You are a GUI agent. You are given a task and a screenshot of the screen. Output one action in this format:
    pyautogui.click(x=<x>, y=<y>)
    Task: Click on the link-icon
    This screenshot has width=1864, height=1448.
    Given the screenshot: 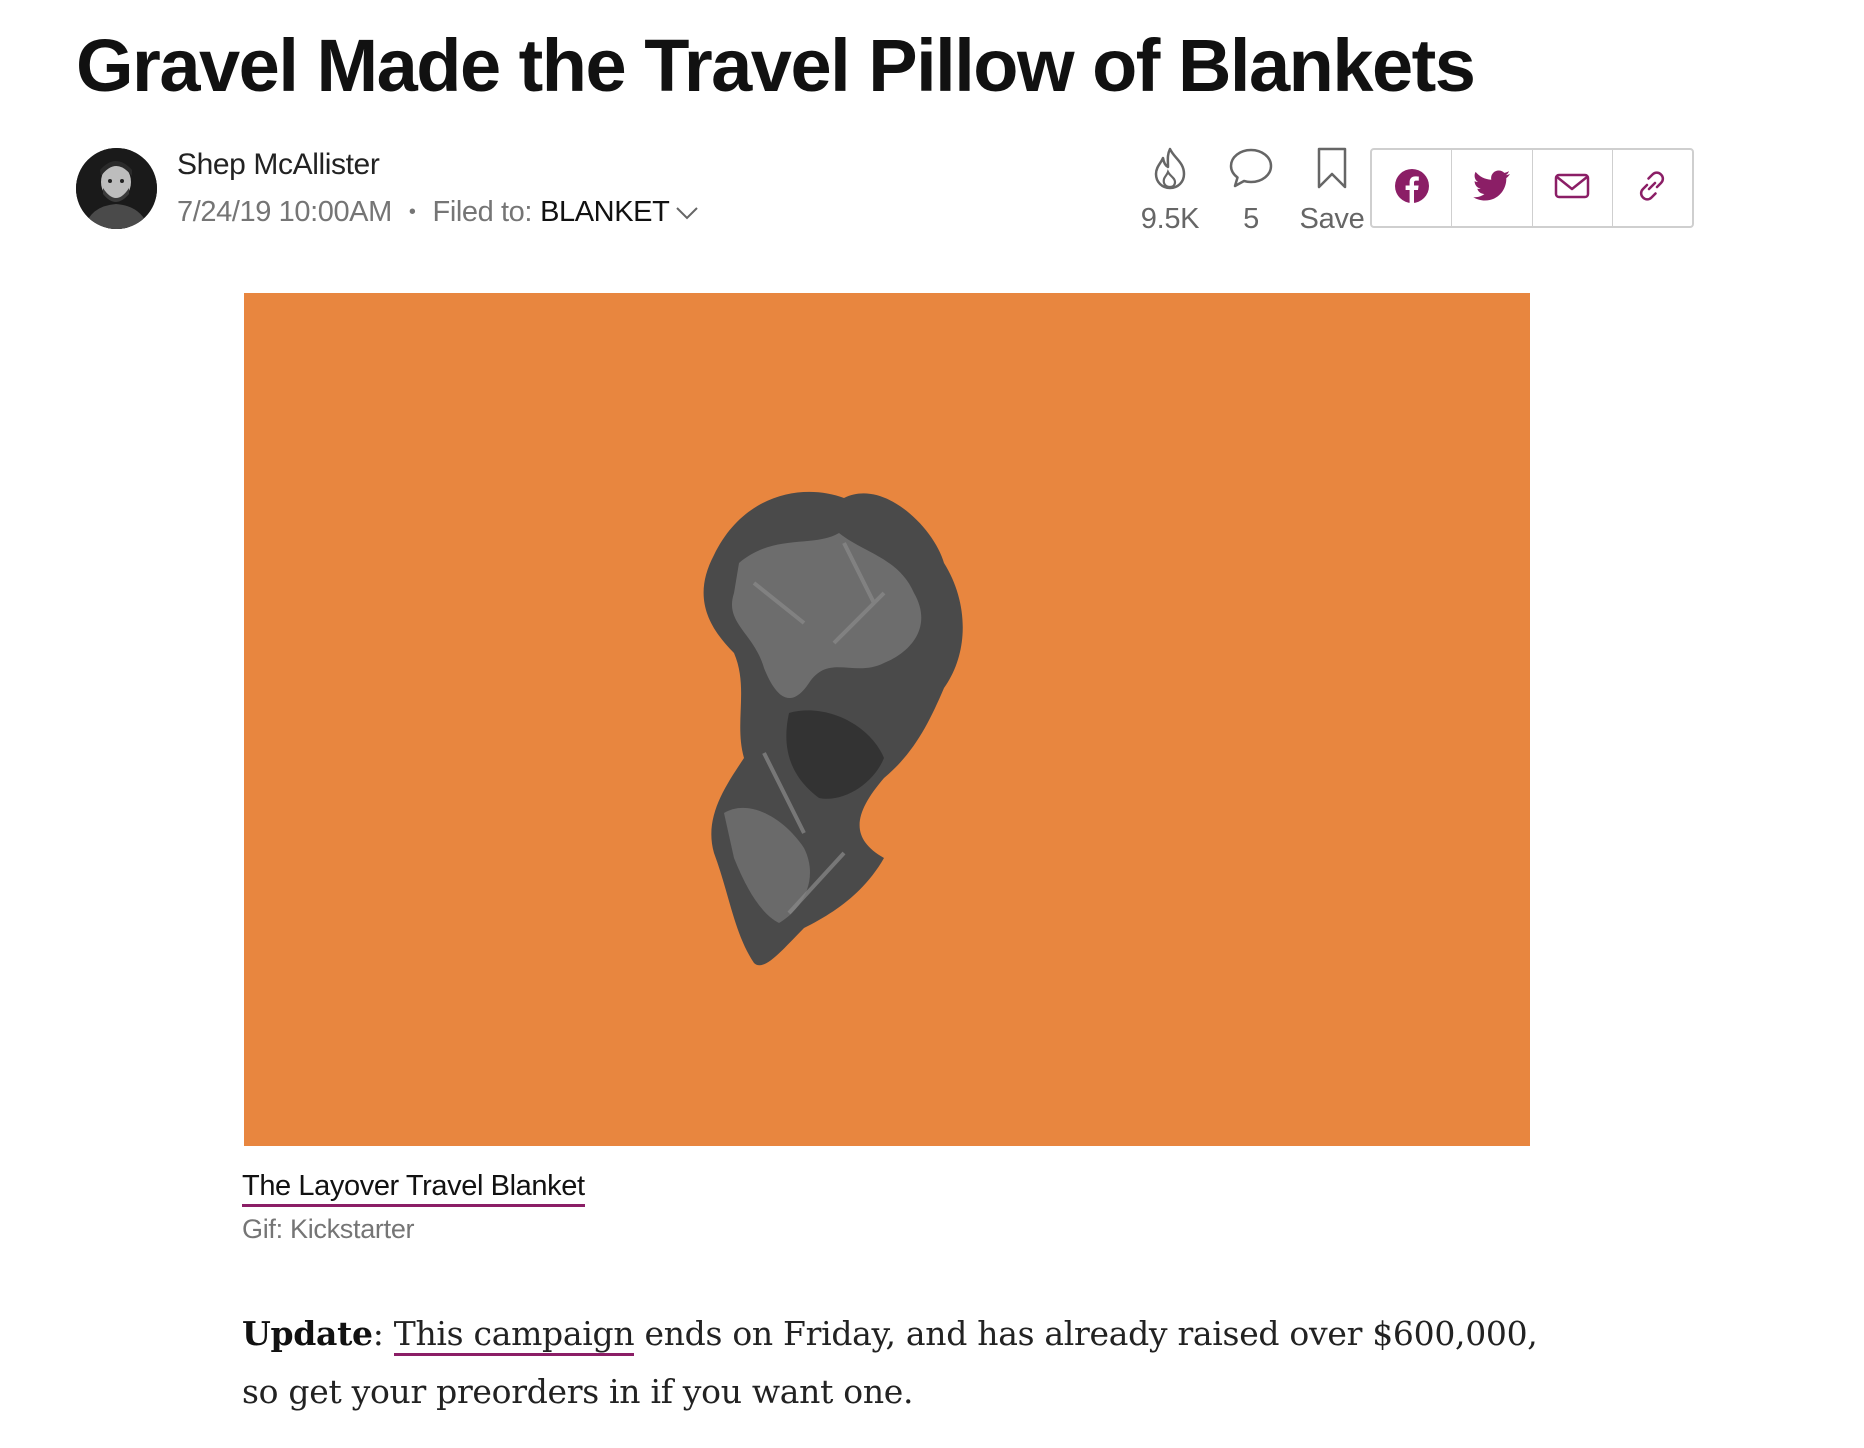 What is the action you would take?
    pyautogui.click(x=1652, y=188)
    